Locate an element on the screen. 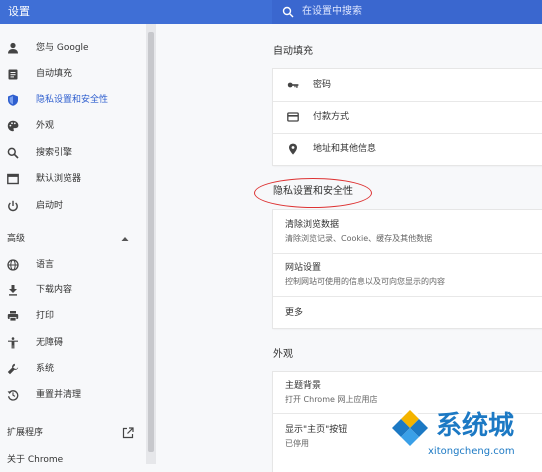 Image resolution: width=542 pixels, height=472 pixels. row-title: 清除浏览数据 is located at coordinates (312, 225).